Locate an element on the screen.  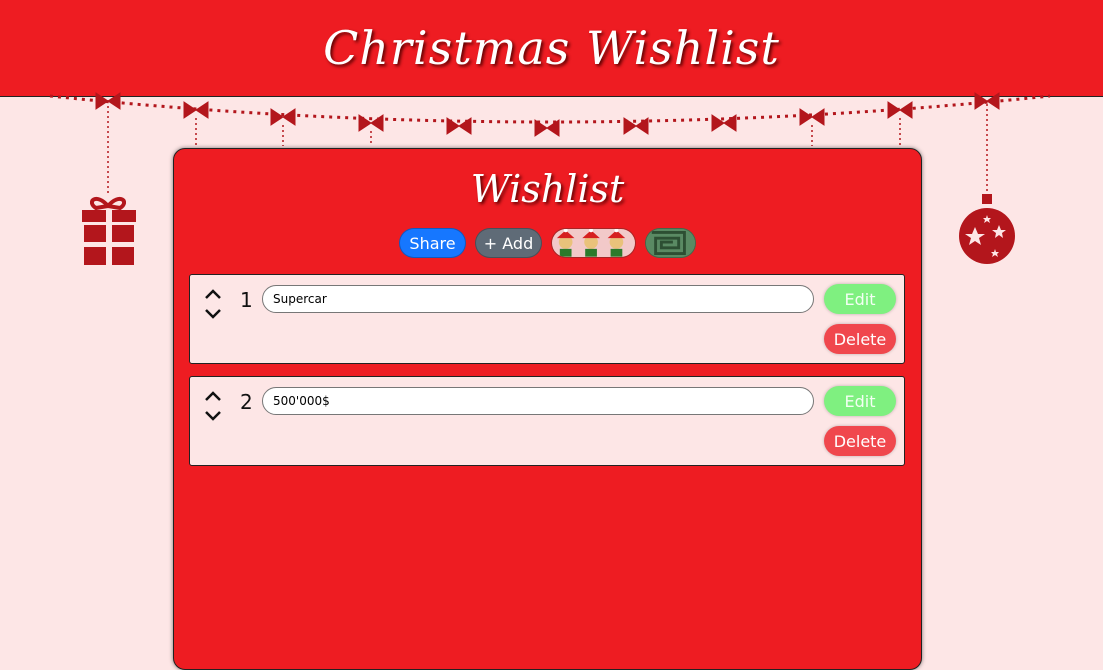
elves-image-icon is located at coordinates (593, 243).